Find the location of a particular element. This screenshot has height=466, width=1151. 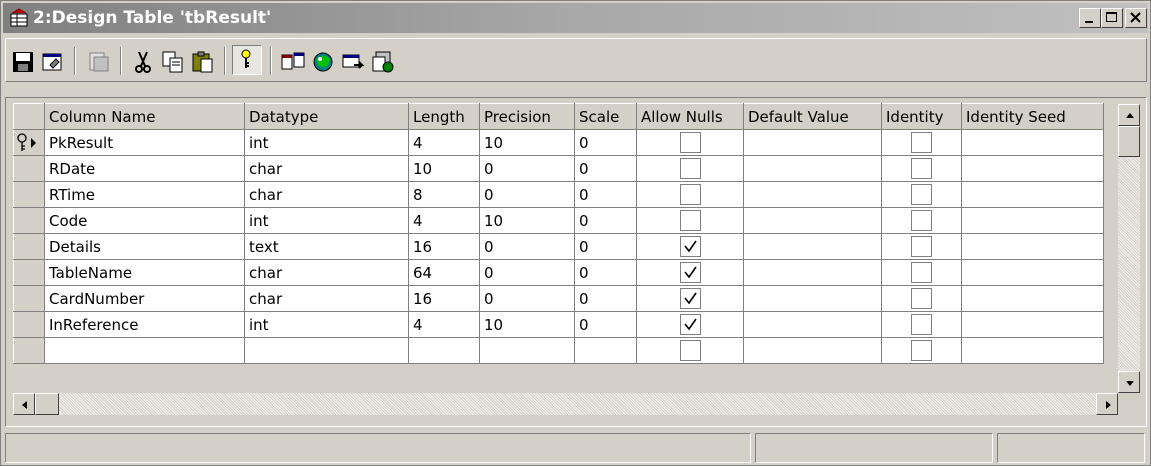

column-header: Identity is located at coordinates (921, 116).